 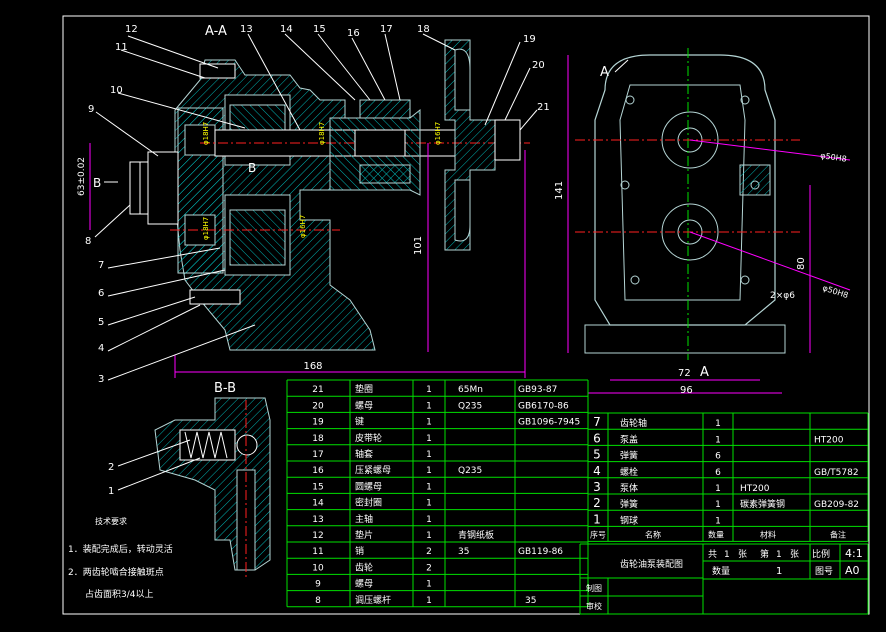 I want to click on bom-left-material: 35, so click(x=463, y=552).